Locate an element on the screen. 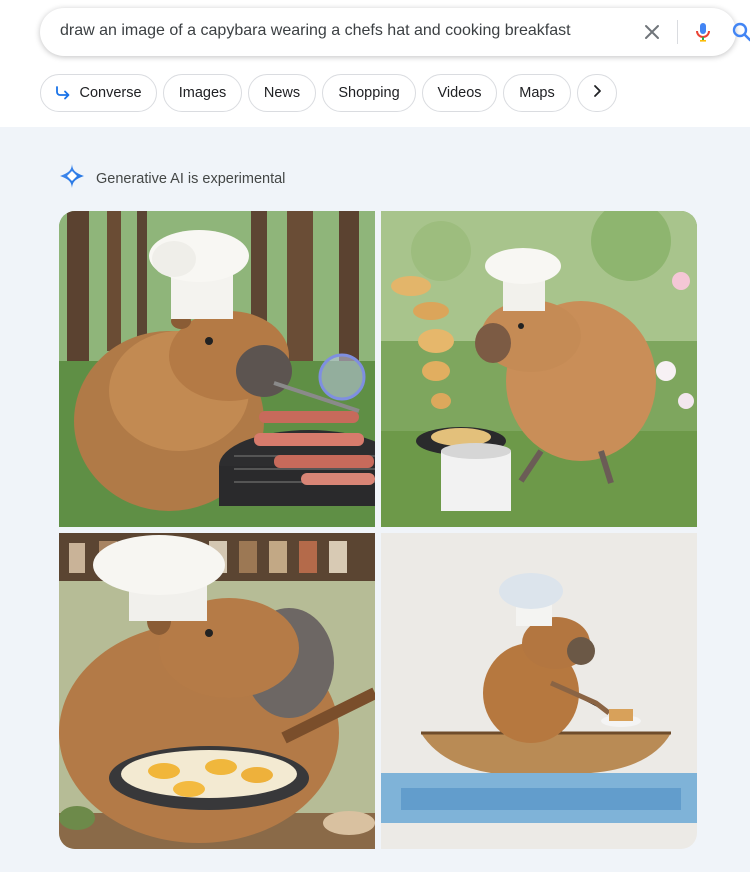  chip-label: Converse is located at coordinates (110, 93).